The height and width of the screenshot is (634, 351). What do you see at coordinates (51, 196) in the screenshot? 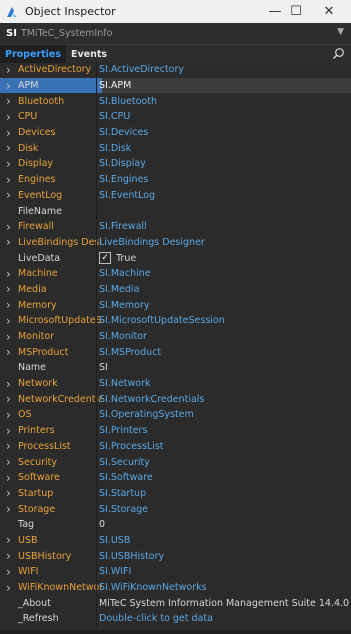
I see `property-name: EventLog` at bounding box center [51, 196].